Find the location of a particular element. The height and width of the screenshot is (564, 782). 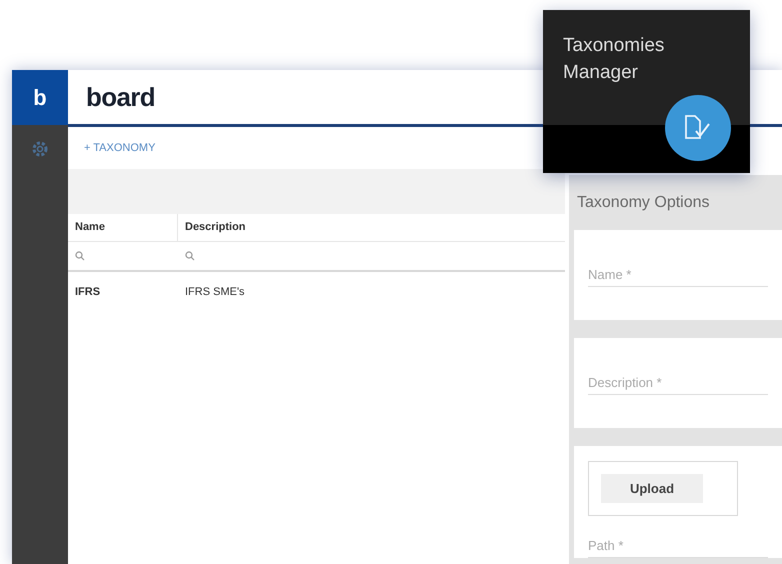

table-cell-text: IFRS is located at coordinates (88, 292).